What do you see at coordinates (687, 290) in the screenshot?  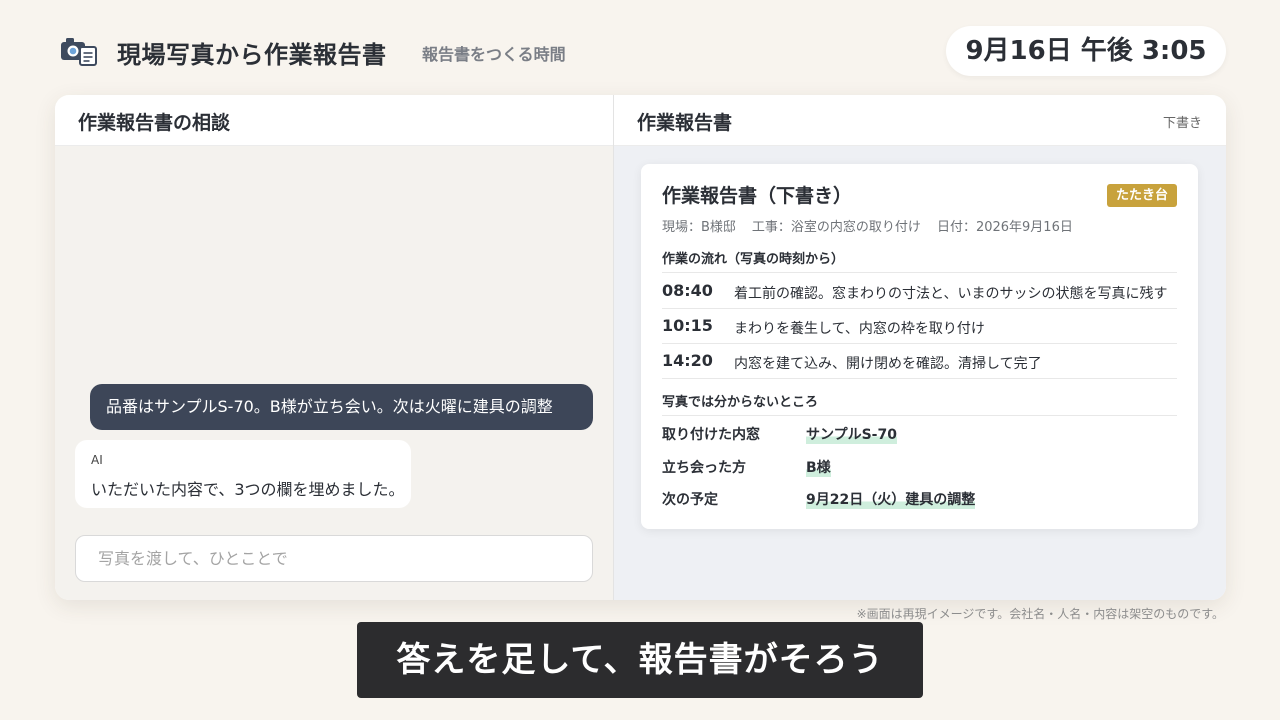 I see `timeline-time: 08:40` at bounding box center [687, 290].